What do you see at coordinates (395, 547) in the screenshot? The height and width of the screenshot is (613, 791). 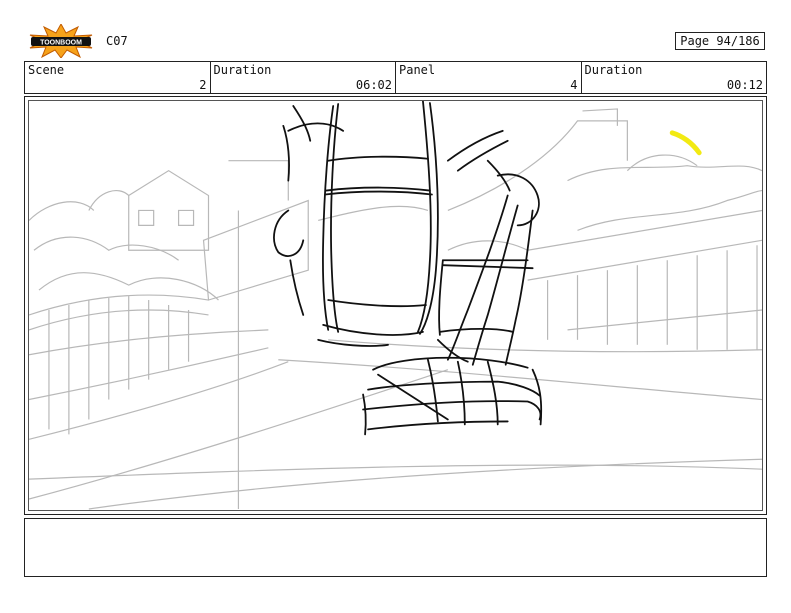 I see `notes-box` at bounding box center [395, 547].